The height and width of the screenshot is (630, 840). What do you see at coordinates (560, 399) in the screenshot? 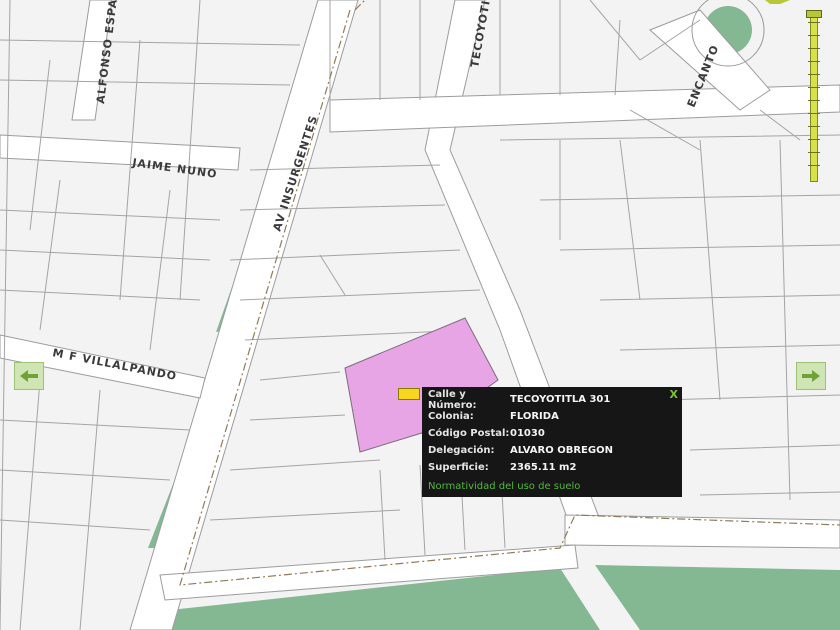
I see `info-value: TECOYOTITLA 301` at bounding box center [560, 399].